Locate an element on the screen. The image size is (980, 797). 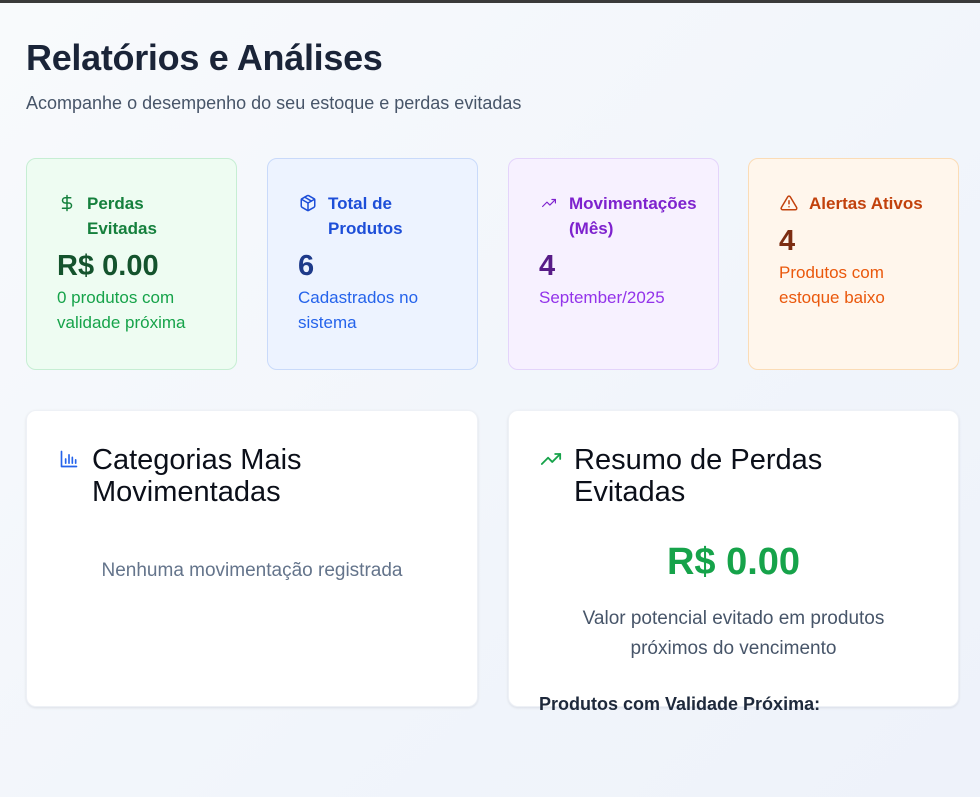
stat-description: Cadastrados no sistema is located at coordinates (358, 310).